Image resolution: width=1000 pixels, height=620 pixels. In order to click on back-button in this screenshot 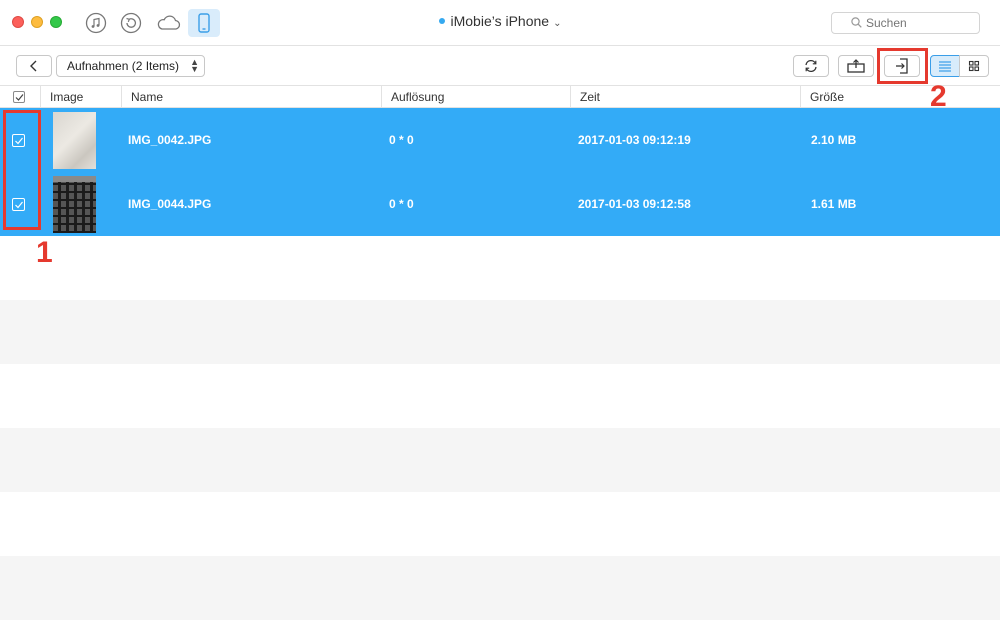, I will do `click(34, 66)`.